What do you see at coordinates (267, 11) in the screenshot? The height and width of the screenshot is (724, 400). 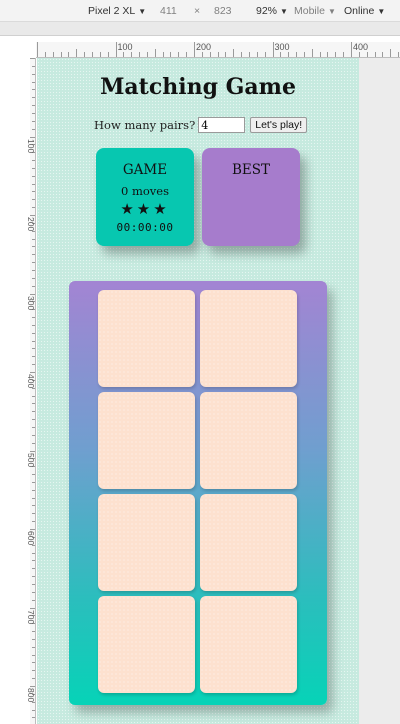 I see `zoom-value: 92%` at bounding box center [267, 11].